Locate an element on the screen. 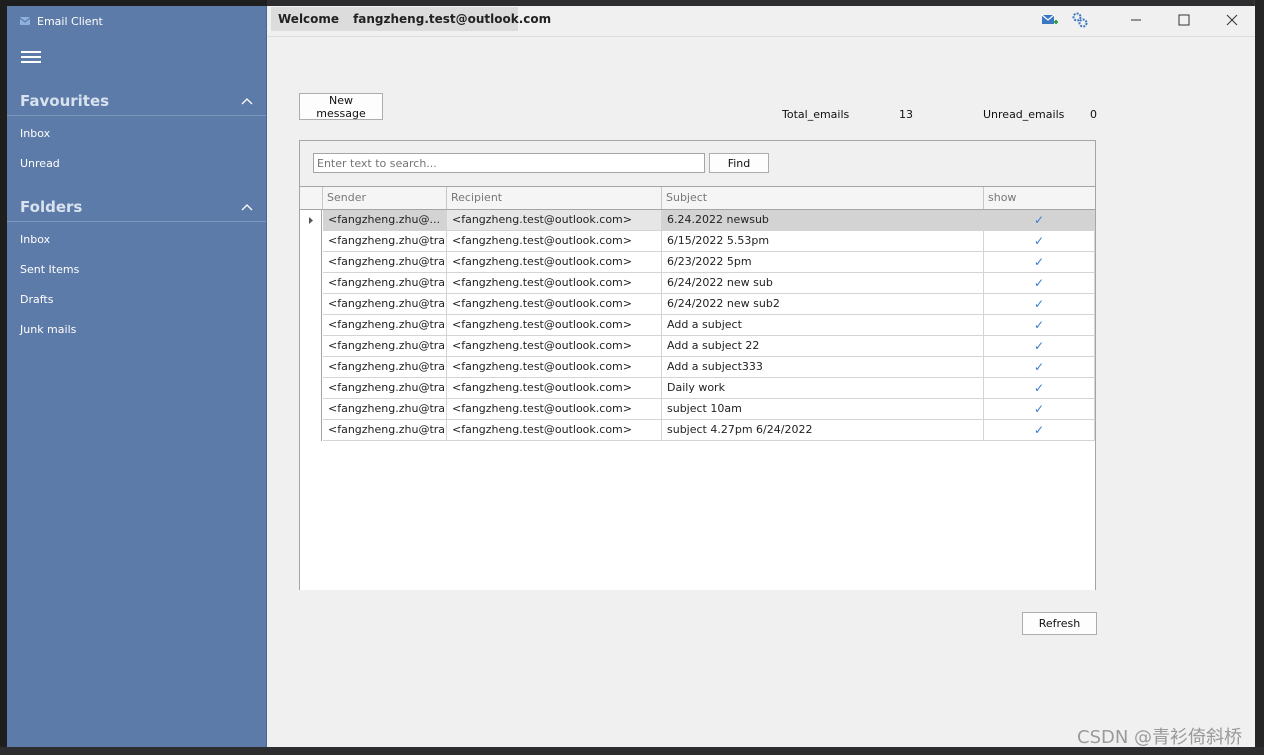  new-message-button: New message is located at coordinates (341, 106).